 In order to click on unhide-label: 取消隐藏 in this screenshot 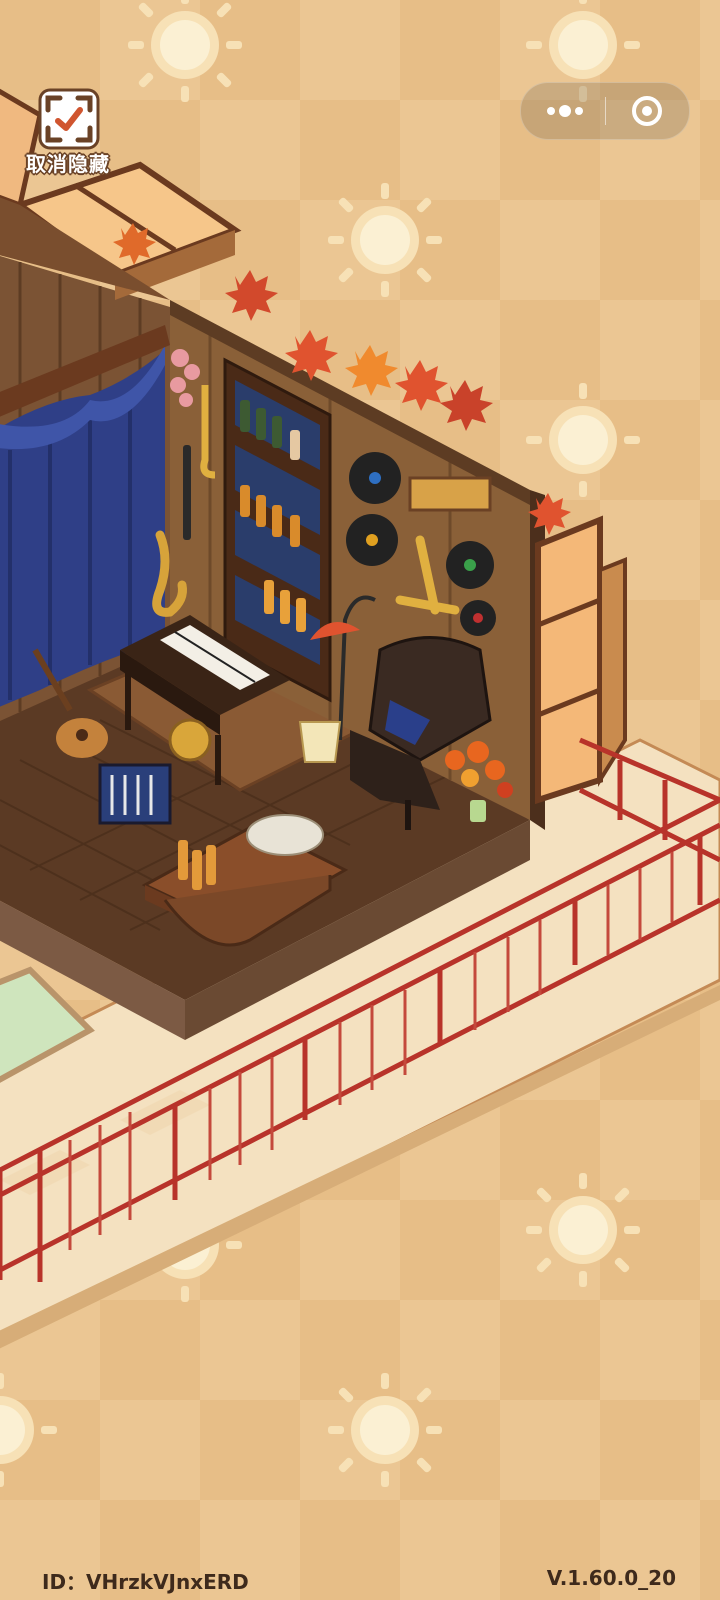, I will do `click(68, 164)`.